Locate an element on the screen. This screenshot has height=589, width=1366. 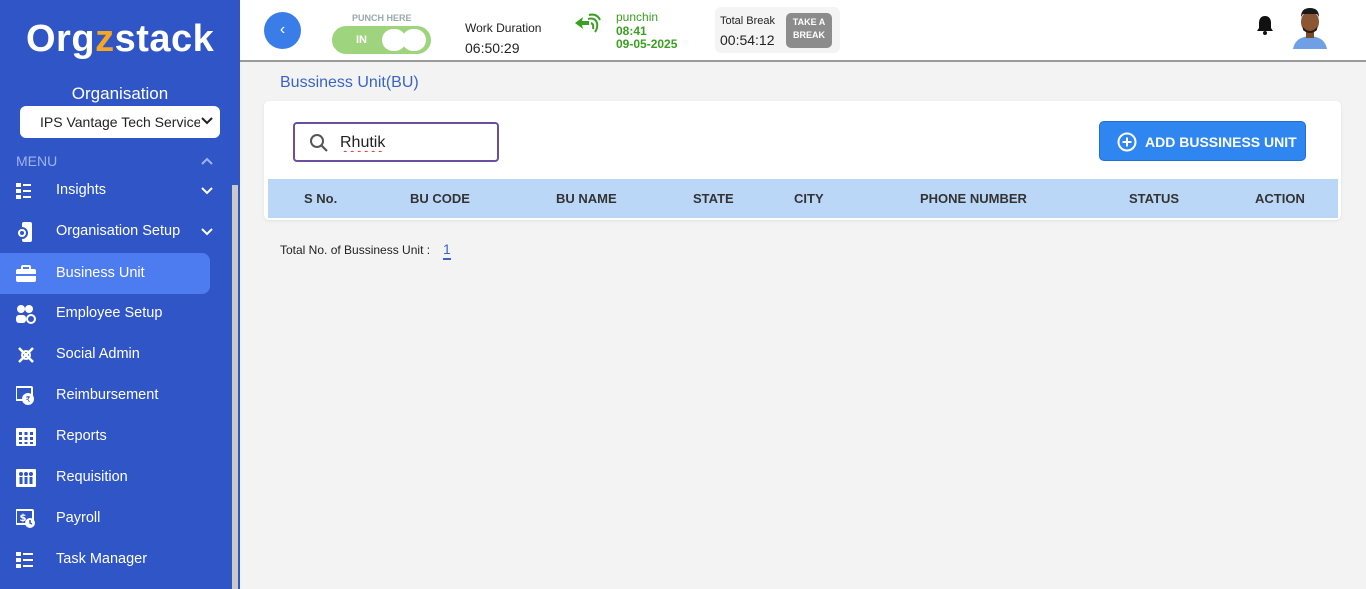
sidebar-item-label: Business Unit is located at coordinates (100, 273).